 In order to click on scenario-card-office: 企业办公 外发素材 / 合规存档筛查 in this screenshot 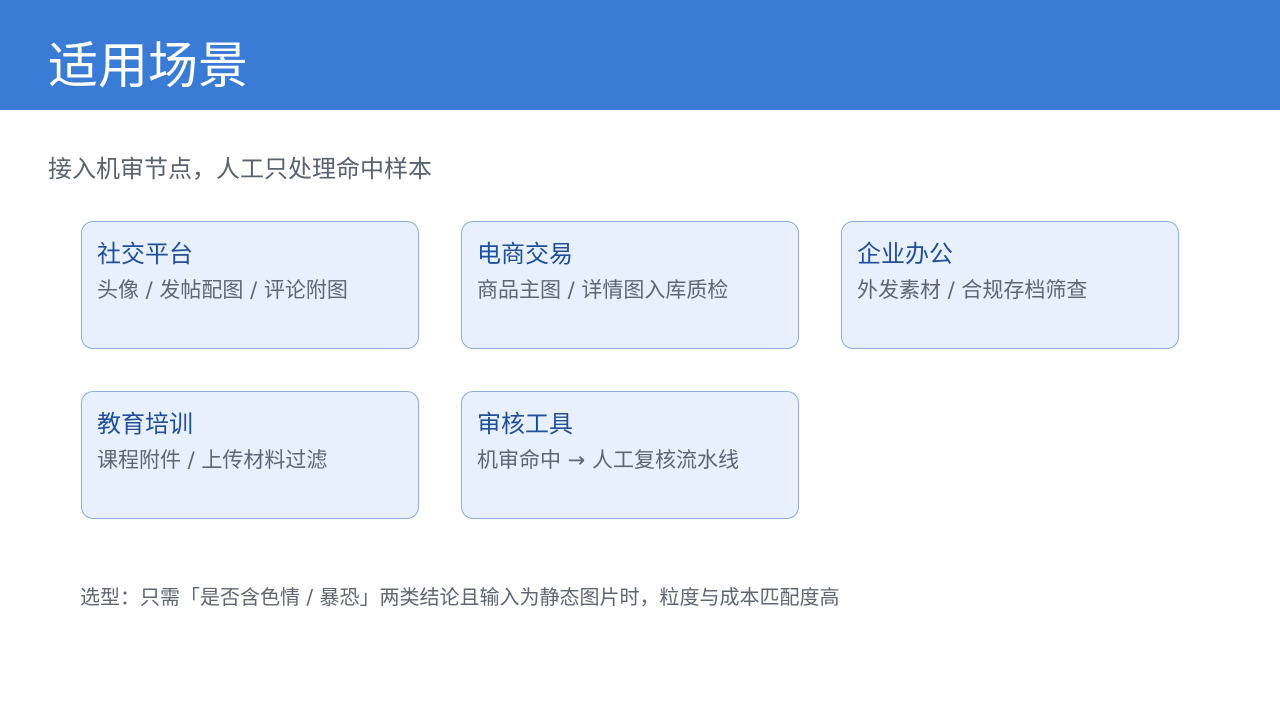, I will do `click(1010, 285)`.